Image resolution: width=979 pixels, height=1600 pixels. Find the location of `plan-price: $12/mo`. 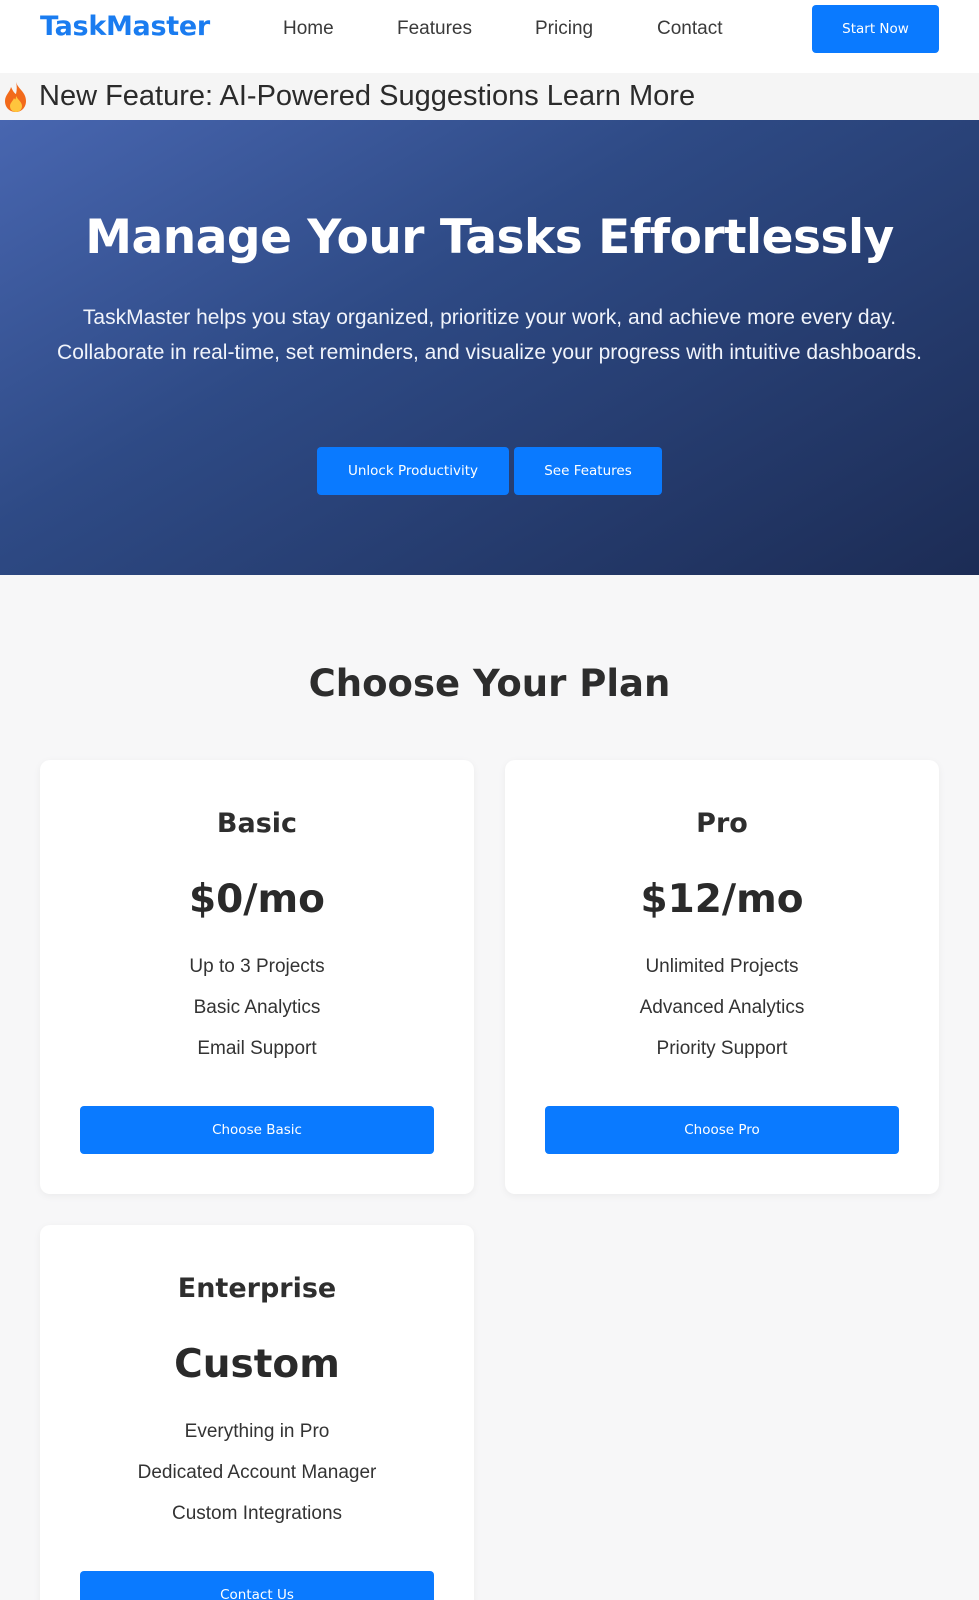

plan-price: $12/mo is located at coordinates (722, 899).